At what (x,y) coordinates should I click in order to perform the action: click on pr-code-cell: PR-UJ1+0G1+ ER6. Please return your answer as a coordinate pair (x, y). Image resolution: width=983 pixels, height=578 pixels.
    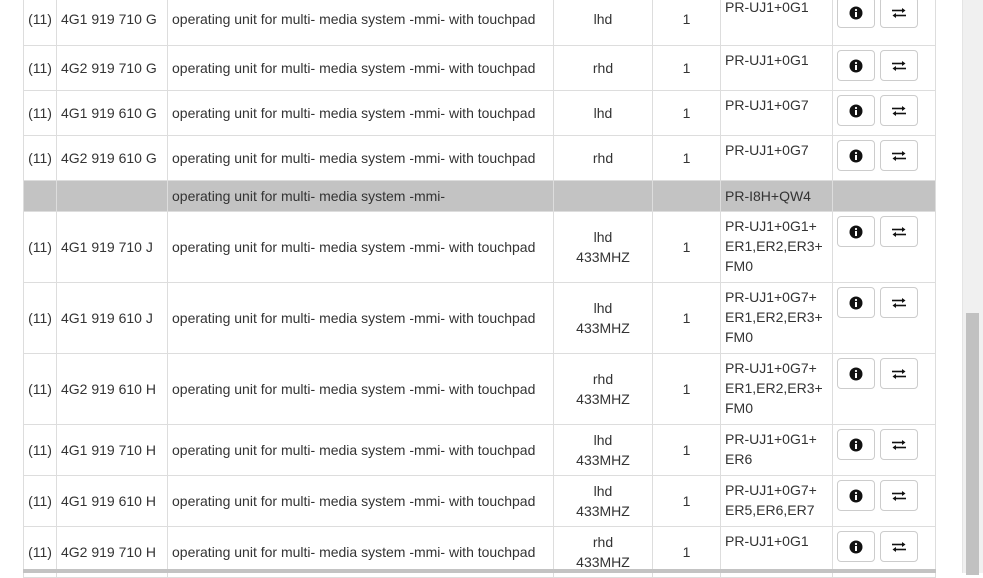
    Looking at the image, I should click on (776, 450).